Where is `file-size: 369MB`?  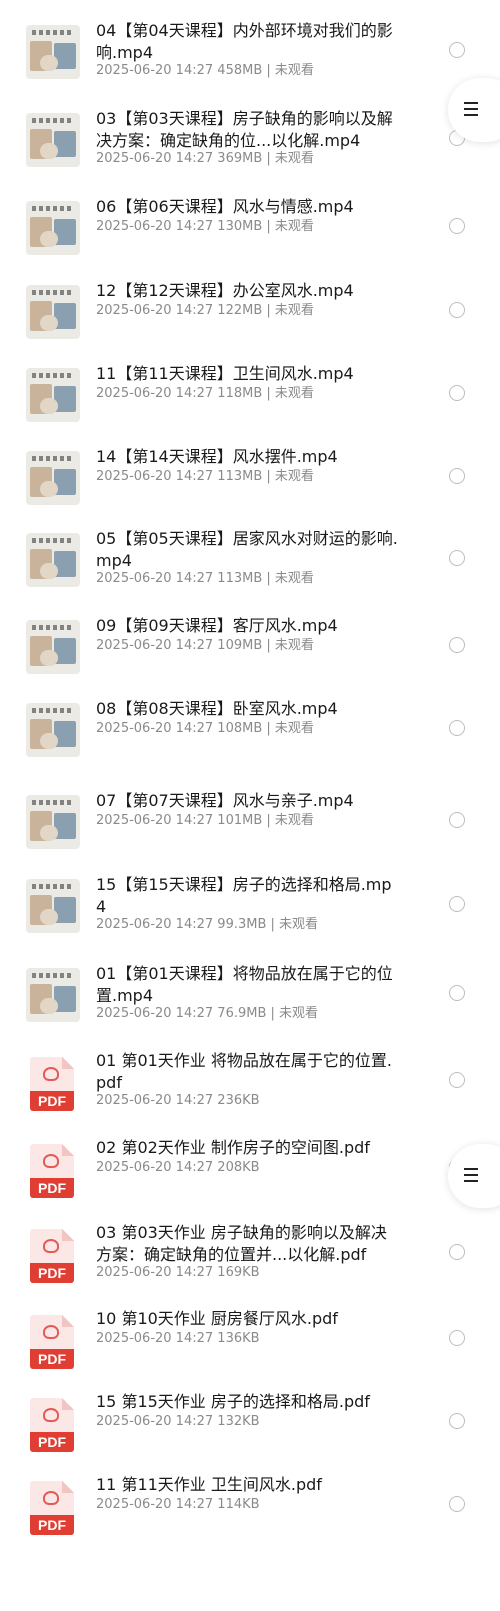
file-size: 369MB is located at coordinates (240, 158).